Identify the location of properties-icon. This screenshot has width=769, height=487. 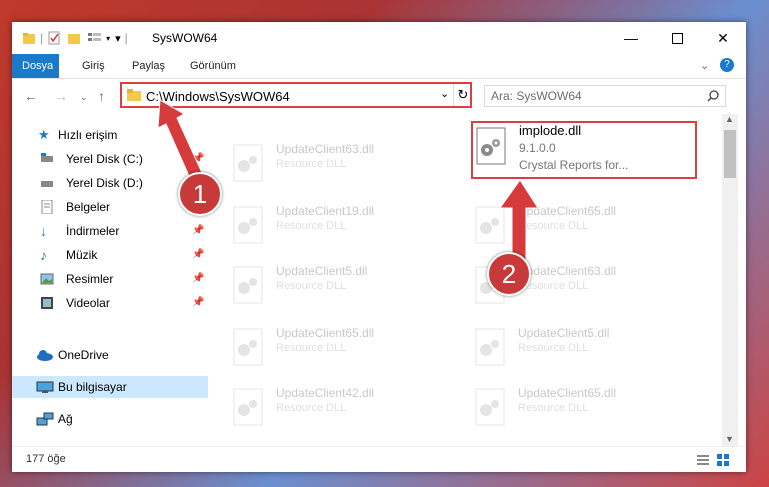
(54, 38).